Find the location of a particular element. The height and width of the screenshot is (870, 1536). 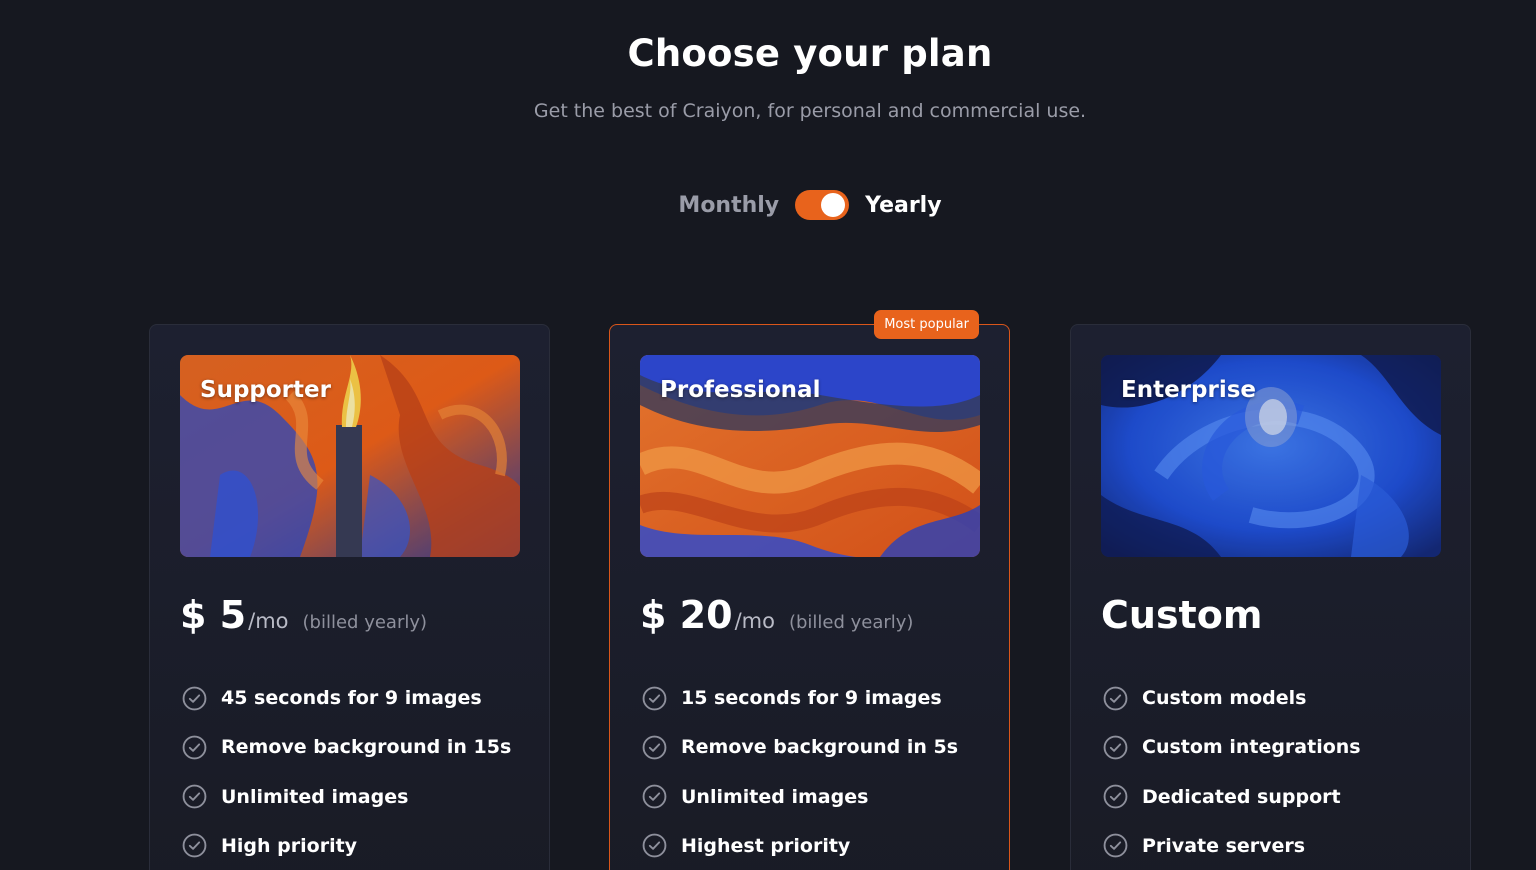

feature-text: Remove background in 5s is located at coordinates (820, 747).